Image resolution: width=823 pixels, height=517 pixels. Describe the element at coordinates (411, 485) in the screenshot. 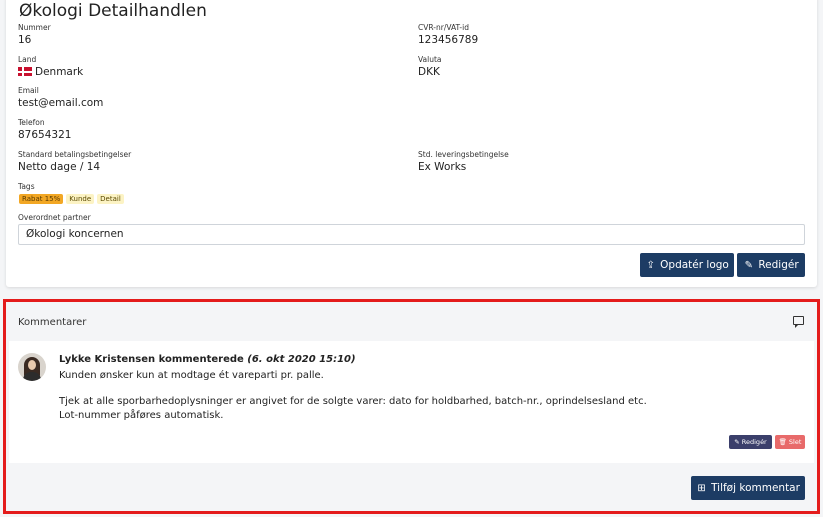

I see `comments-footer: ⊞ Tilføj kommentar` at that location.